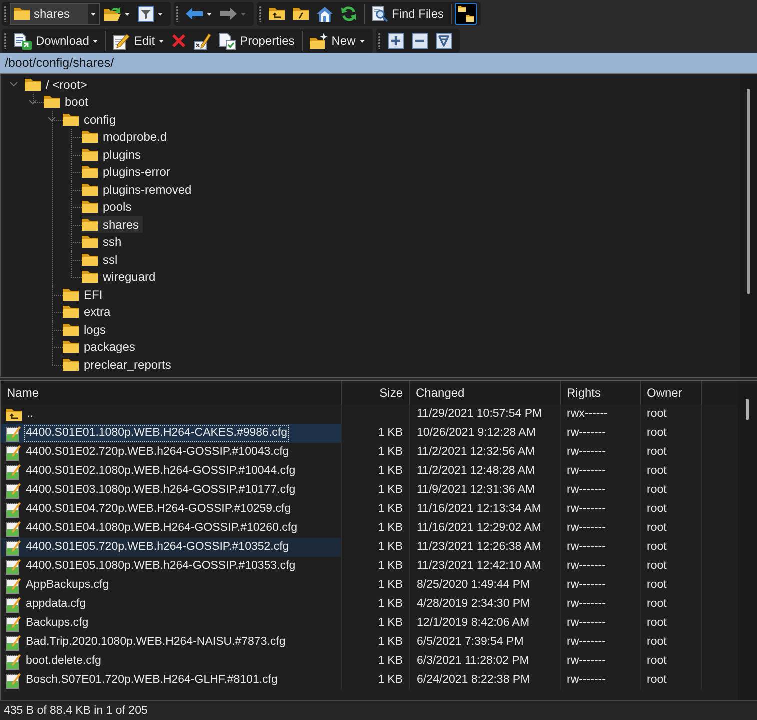 The image size is (757, 720). What do you see at coordinates (601, 414) in the screenshot?
I see `permissions: rwx------` at bounding box center [601, 414].